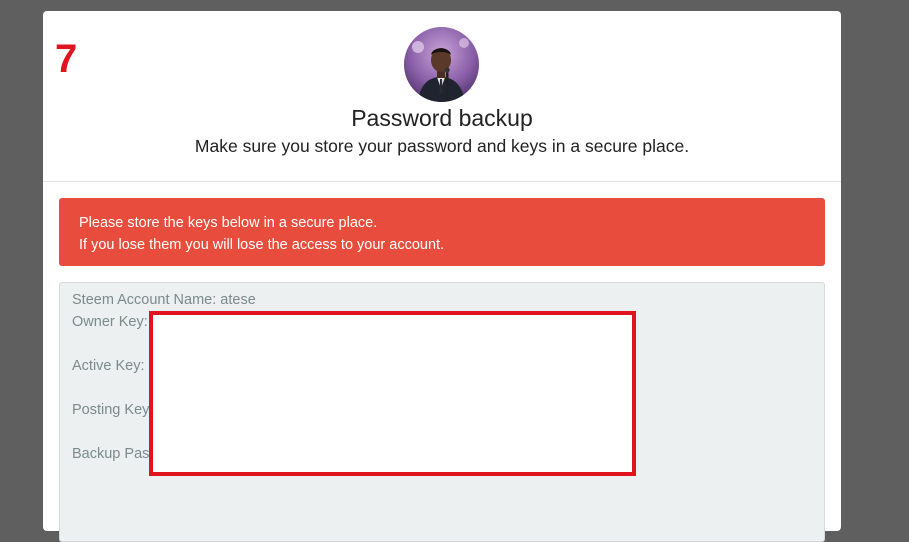 The height and width of the screenshot is (542, 909). What do you see at coordinates (66, 59) in the screenshot?
I see `step-number: 7` at bounding box center [66, 59].